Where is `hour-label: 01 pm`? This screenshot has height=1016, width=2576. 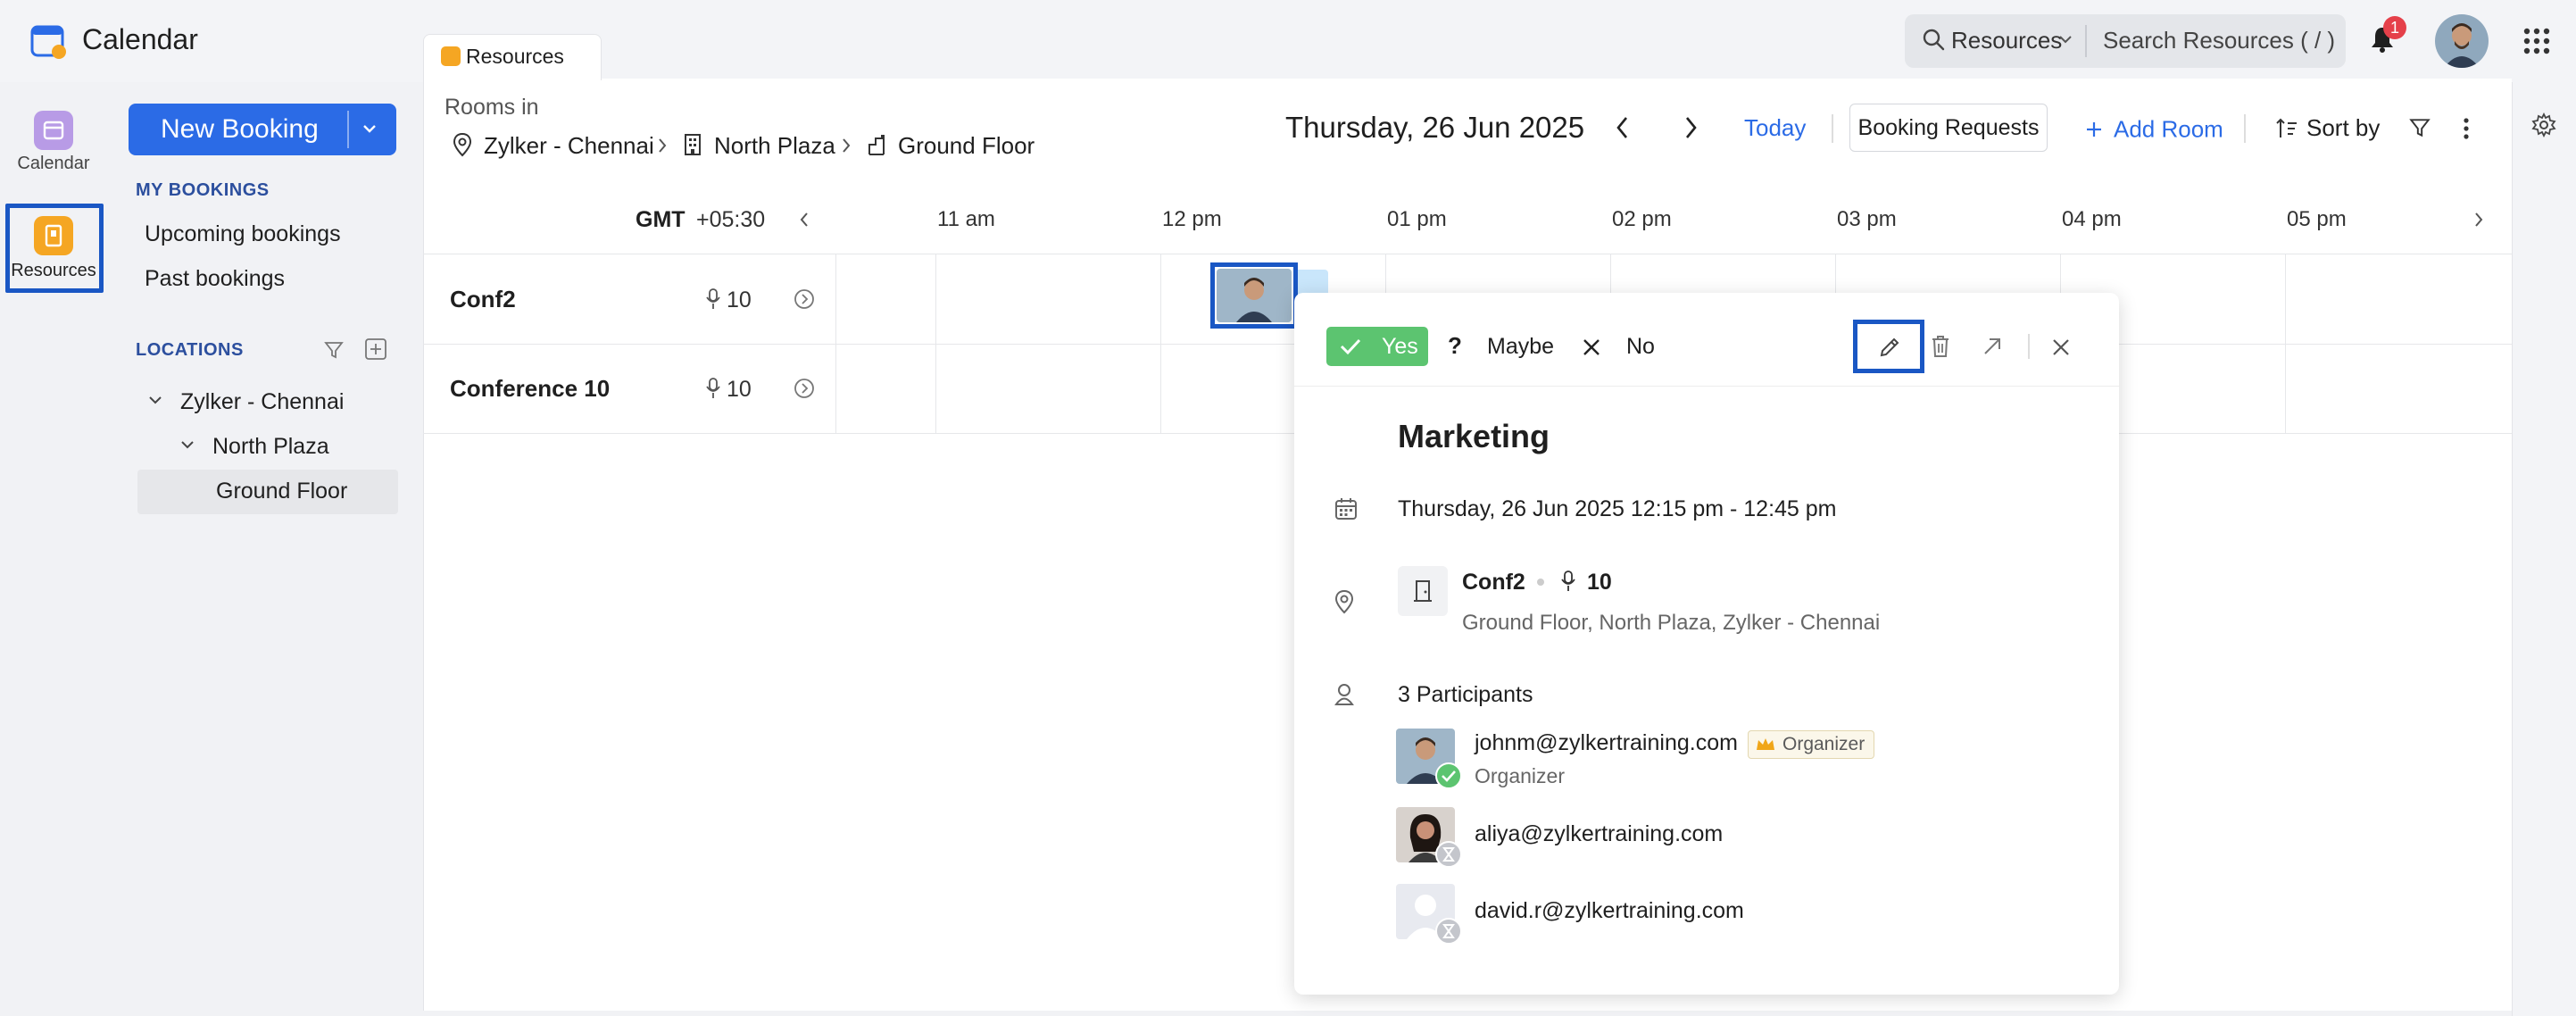
hour-label: 01 pm is located at coordinates (1417, 219).